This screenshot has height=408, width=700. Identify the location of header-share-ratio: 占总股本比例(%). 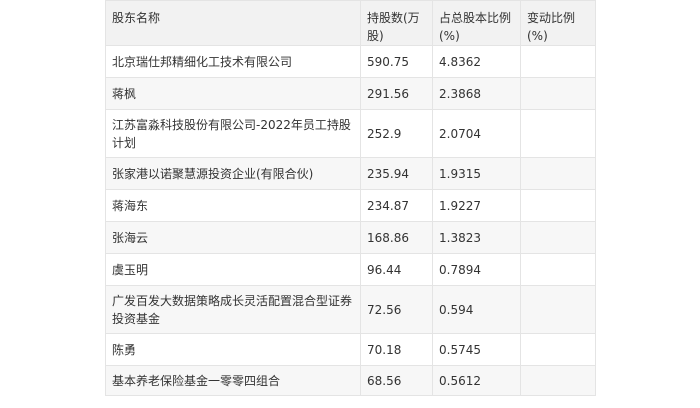
(476, 23).